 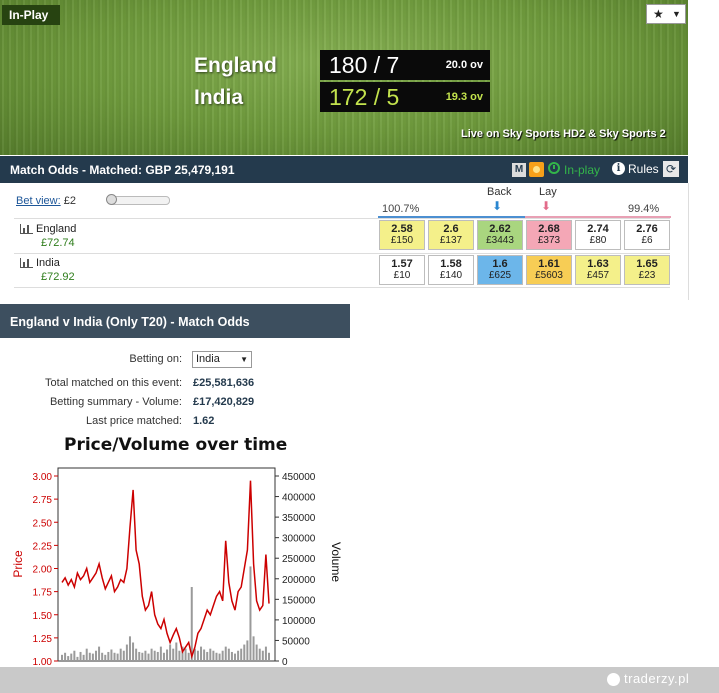 I want to click on best-lay-cell: 2.68 £373, so click(x=549, y=235).